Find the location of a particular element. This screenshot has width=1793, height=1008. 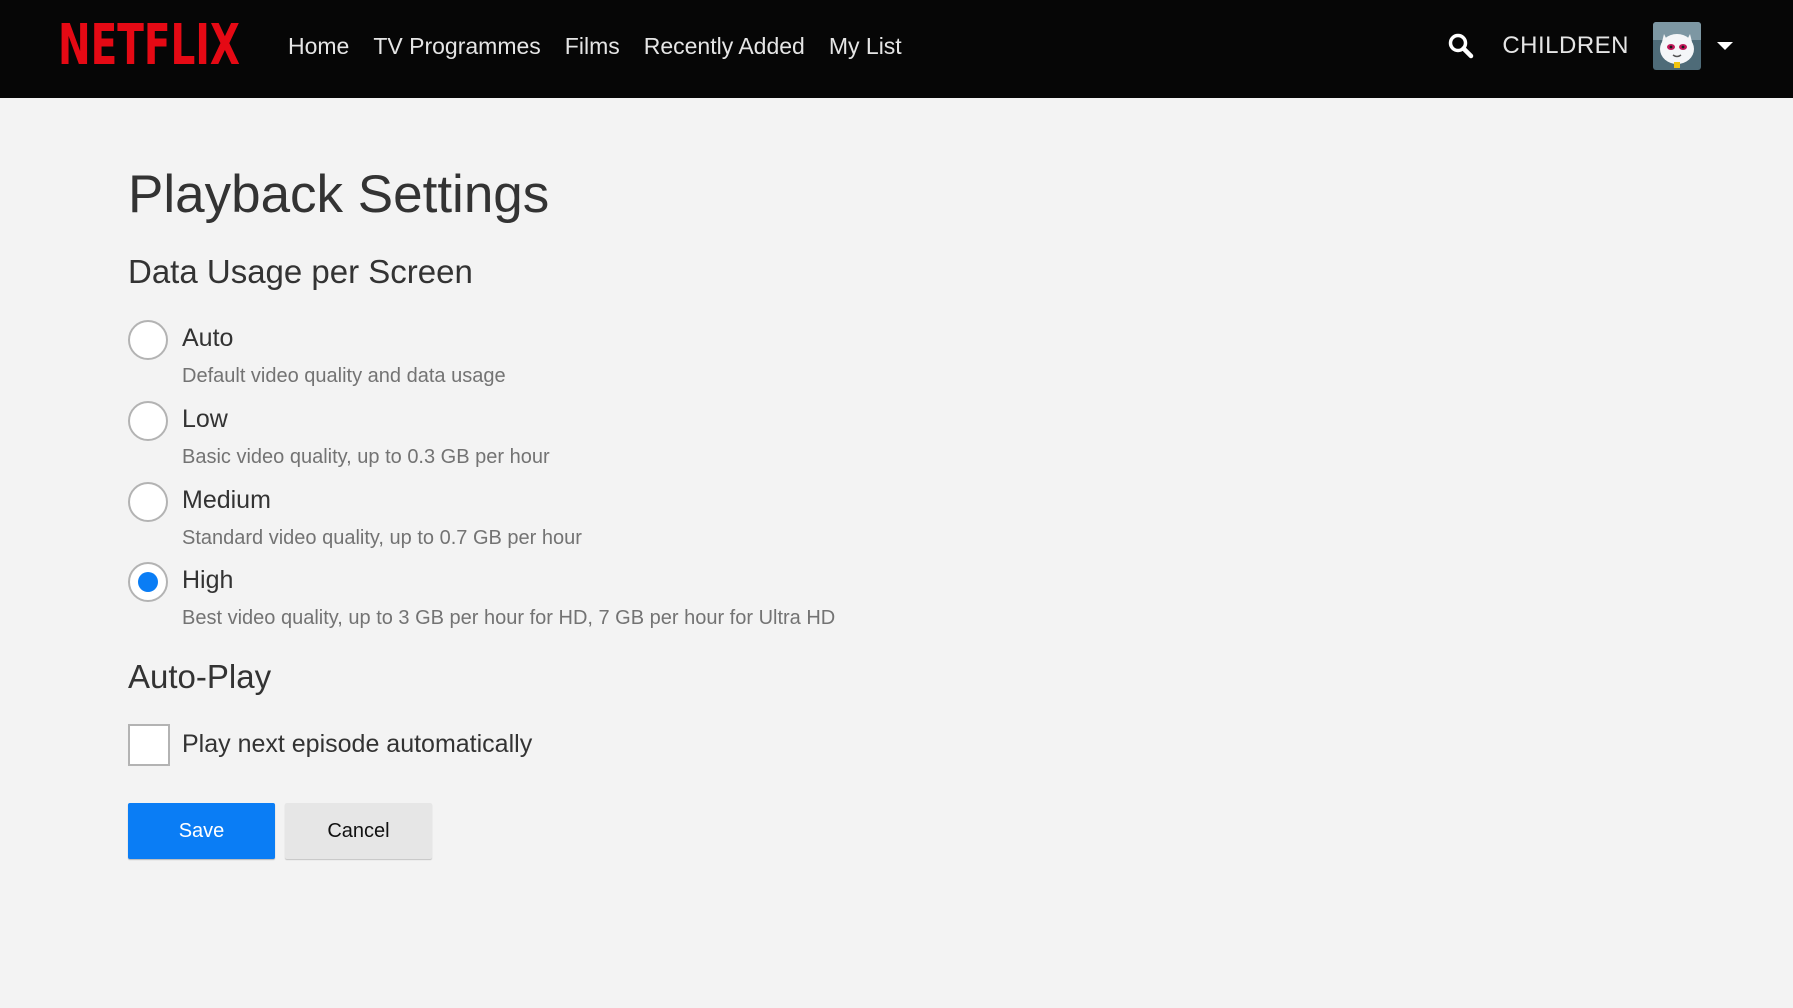

search-icon is located at coordinates (1461, 46).